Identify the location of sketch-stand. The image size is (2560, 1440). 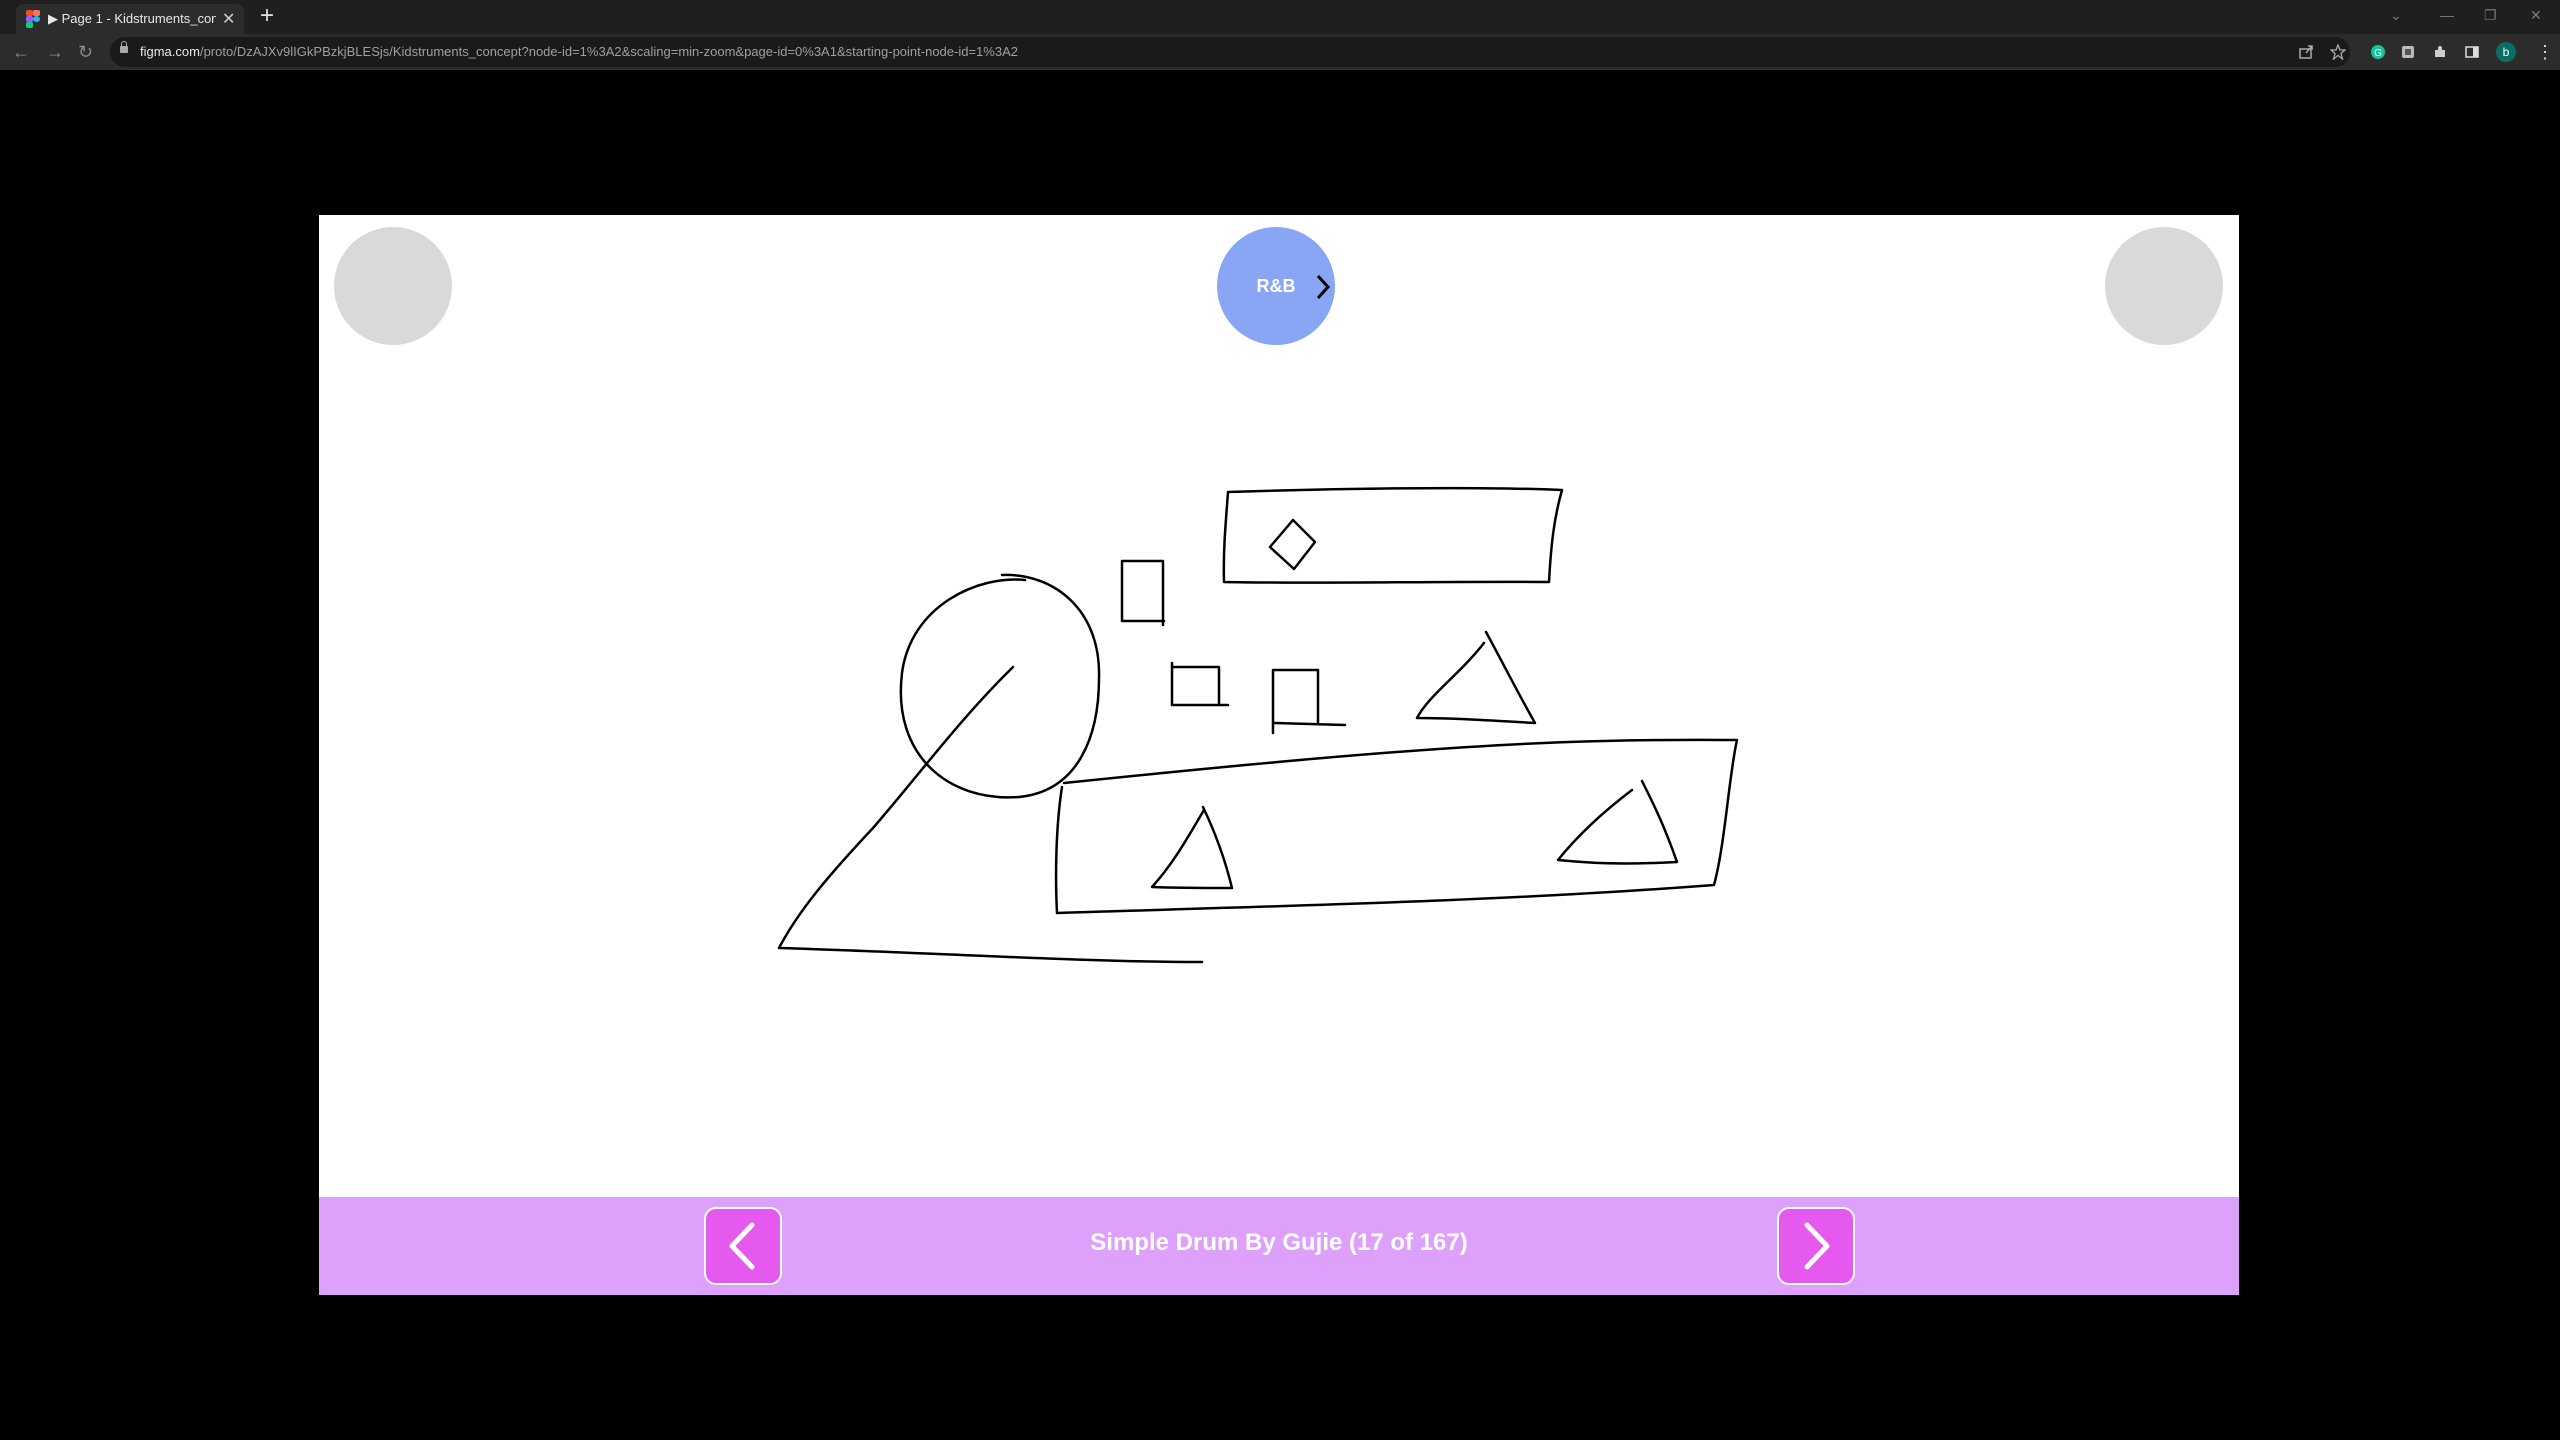
(990, 814).